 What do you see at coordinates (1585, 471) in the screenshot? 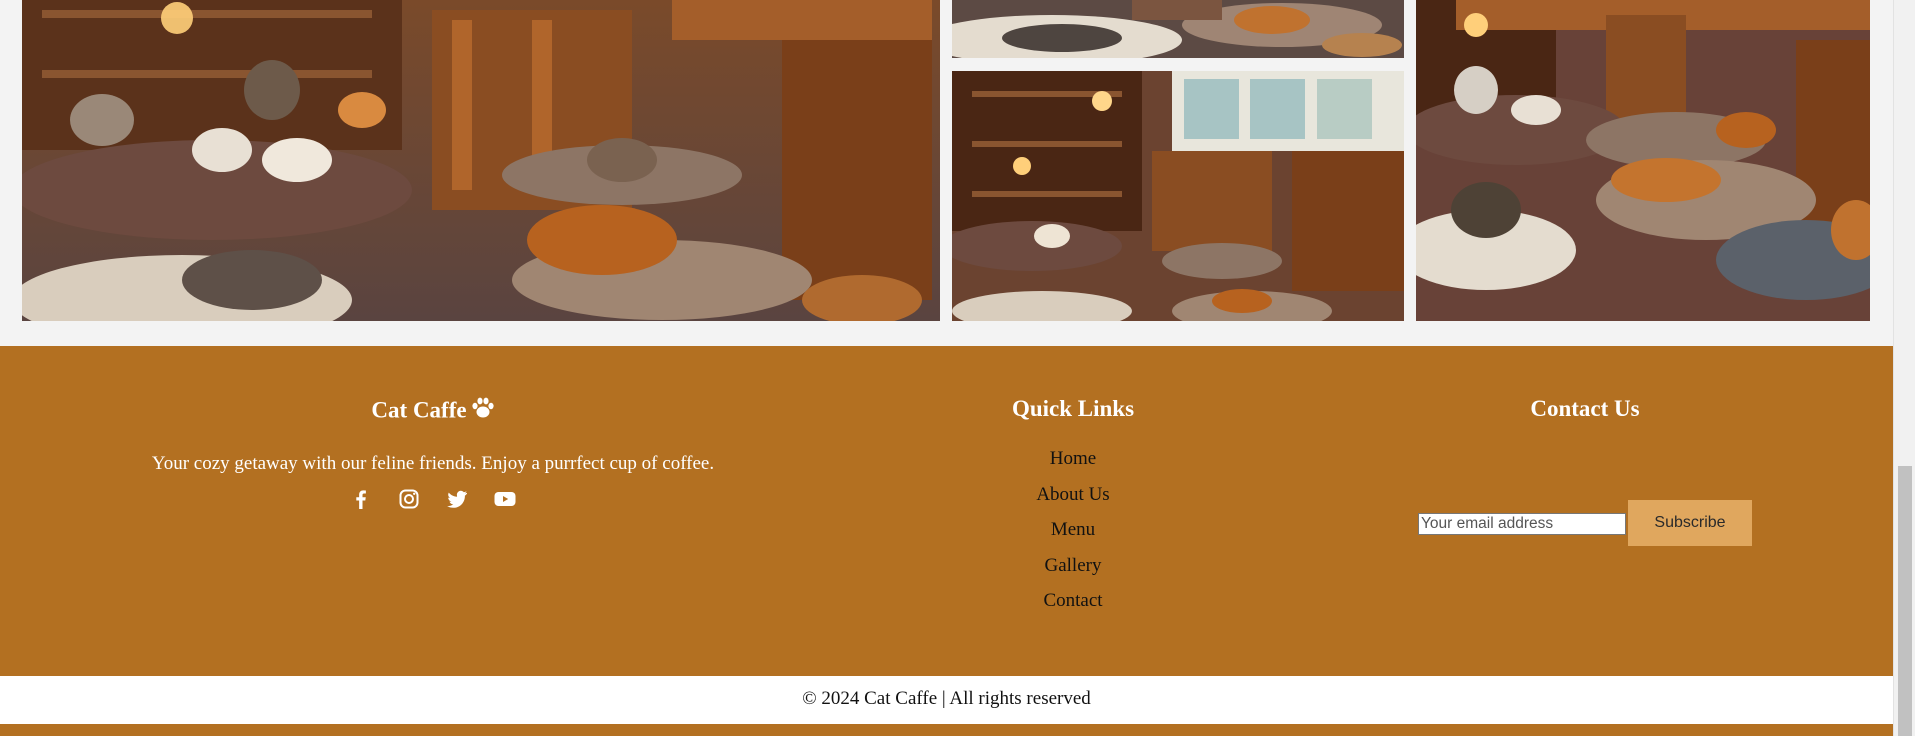
I see `footer-contact-section: Contact Us Subscribe` at bounding box center [1585, 471].